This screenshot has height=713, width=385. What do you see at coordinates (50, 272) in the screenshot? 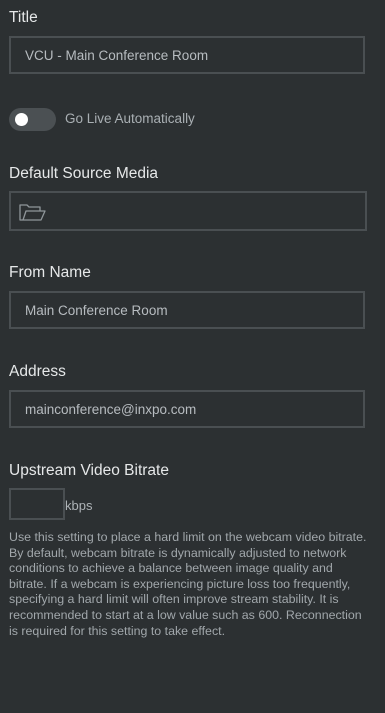
I see `from-name-label: From Name` at bounding box center [50, 272].